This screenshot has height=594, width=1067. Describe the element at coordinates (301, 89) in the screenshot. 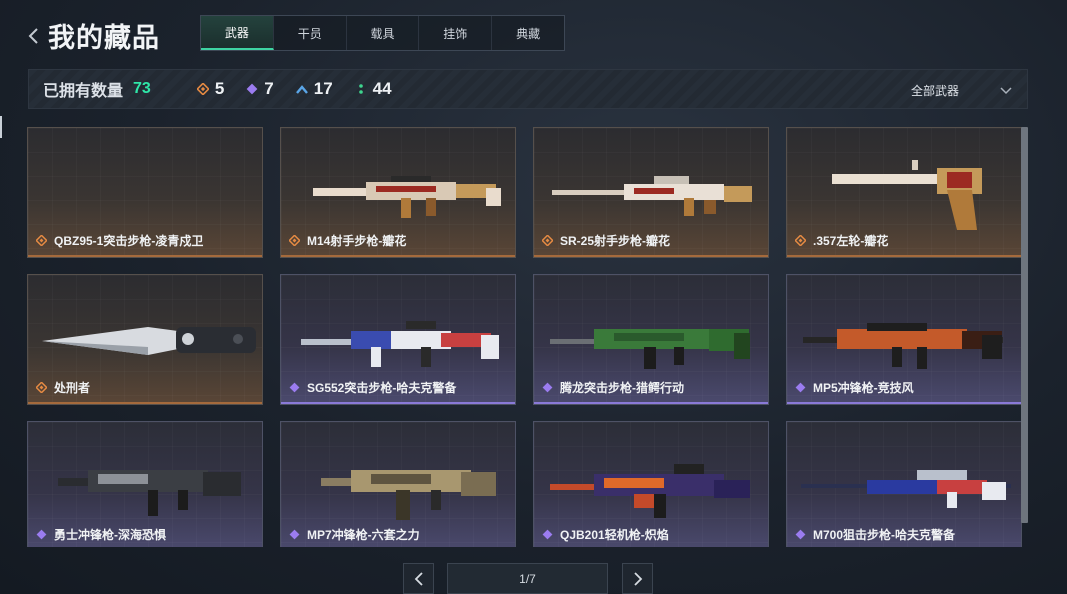

I see `blue-chevron-icon` at that location.